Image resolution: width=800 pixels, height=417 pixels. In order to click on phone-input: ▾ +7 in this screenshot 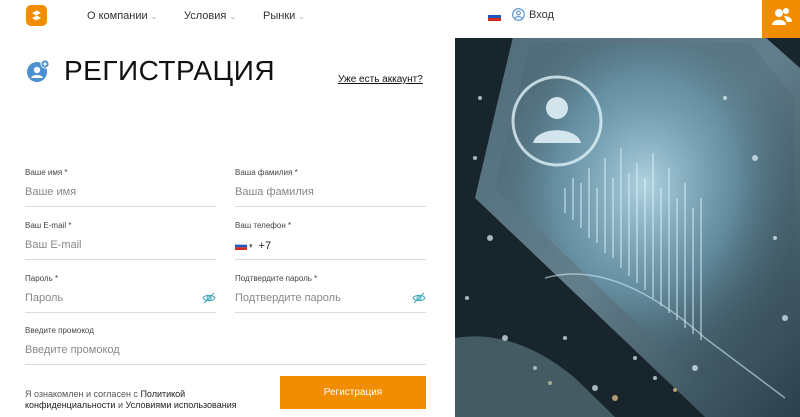, I will do `click(330, 249)`.